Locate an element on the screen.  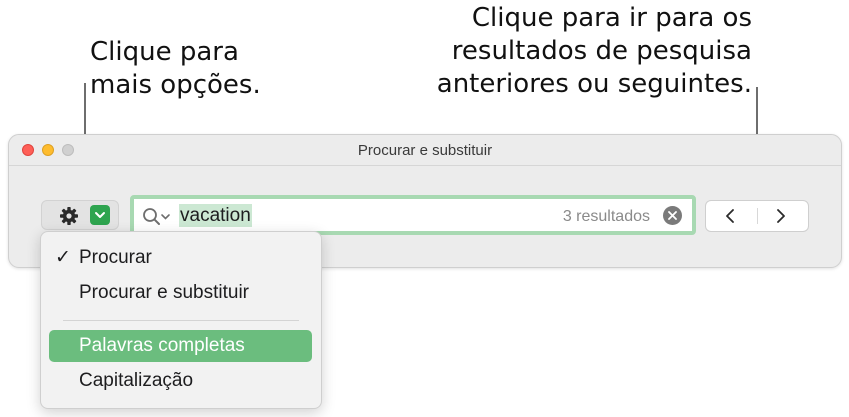
menu-item-label: Palavras completas is located at coordinates (162, 345).